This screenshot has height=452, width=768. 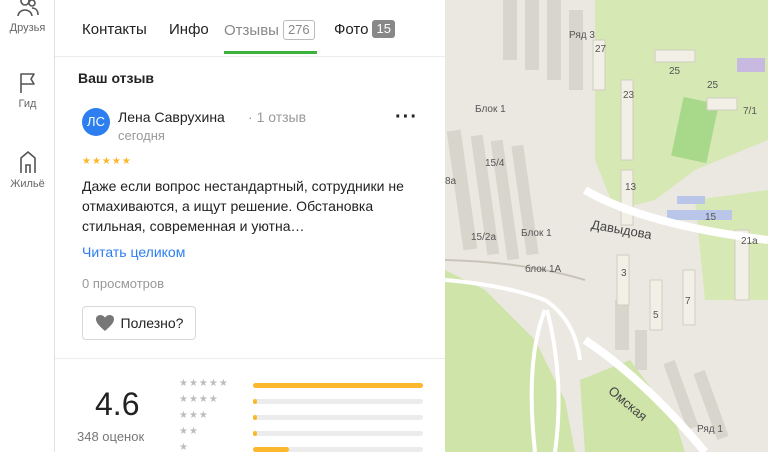 I want to click on rail-item-guide: Гид, so click(x=27, y=91).